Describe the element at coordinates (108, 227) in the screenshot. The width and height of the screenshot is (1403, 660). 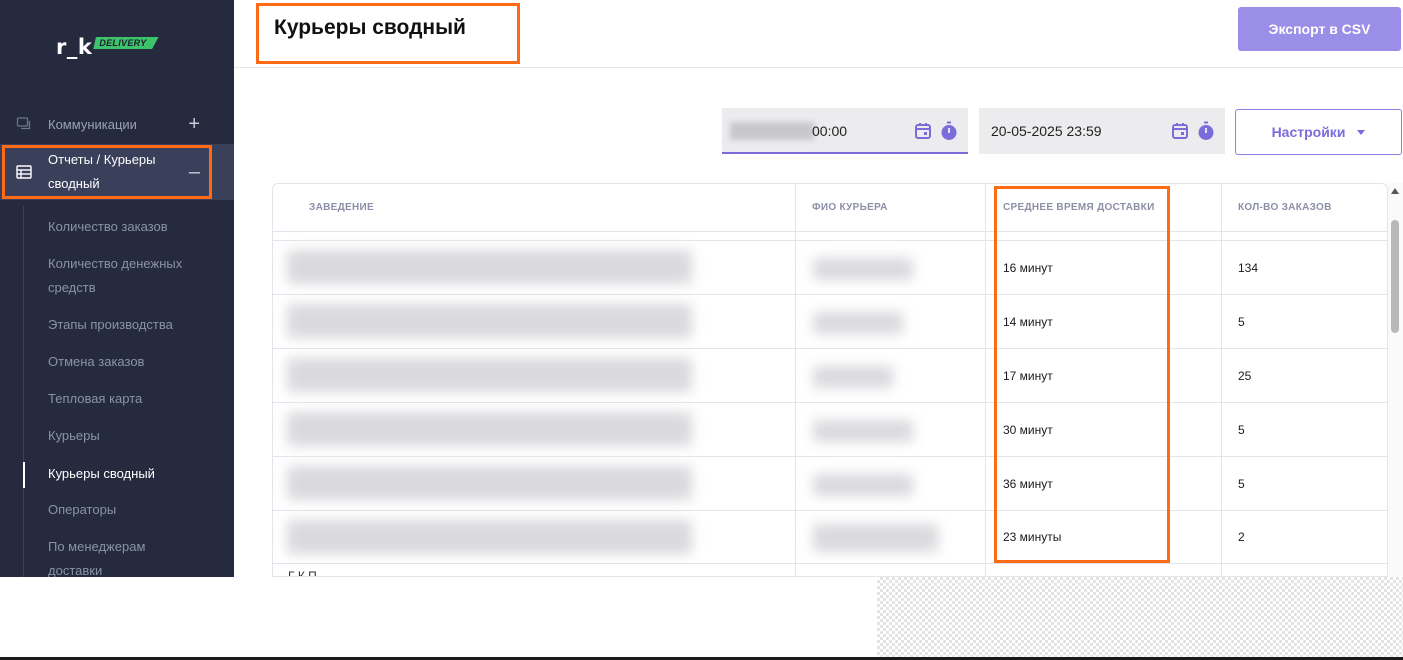
I see `submenu-item-orders-count: Количество заказов` at that location.